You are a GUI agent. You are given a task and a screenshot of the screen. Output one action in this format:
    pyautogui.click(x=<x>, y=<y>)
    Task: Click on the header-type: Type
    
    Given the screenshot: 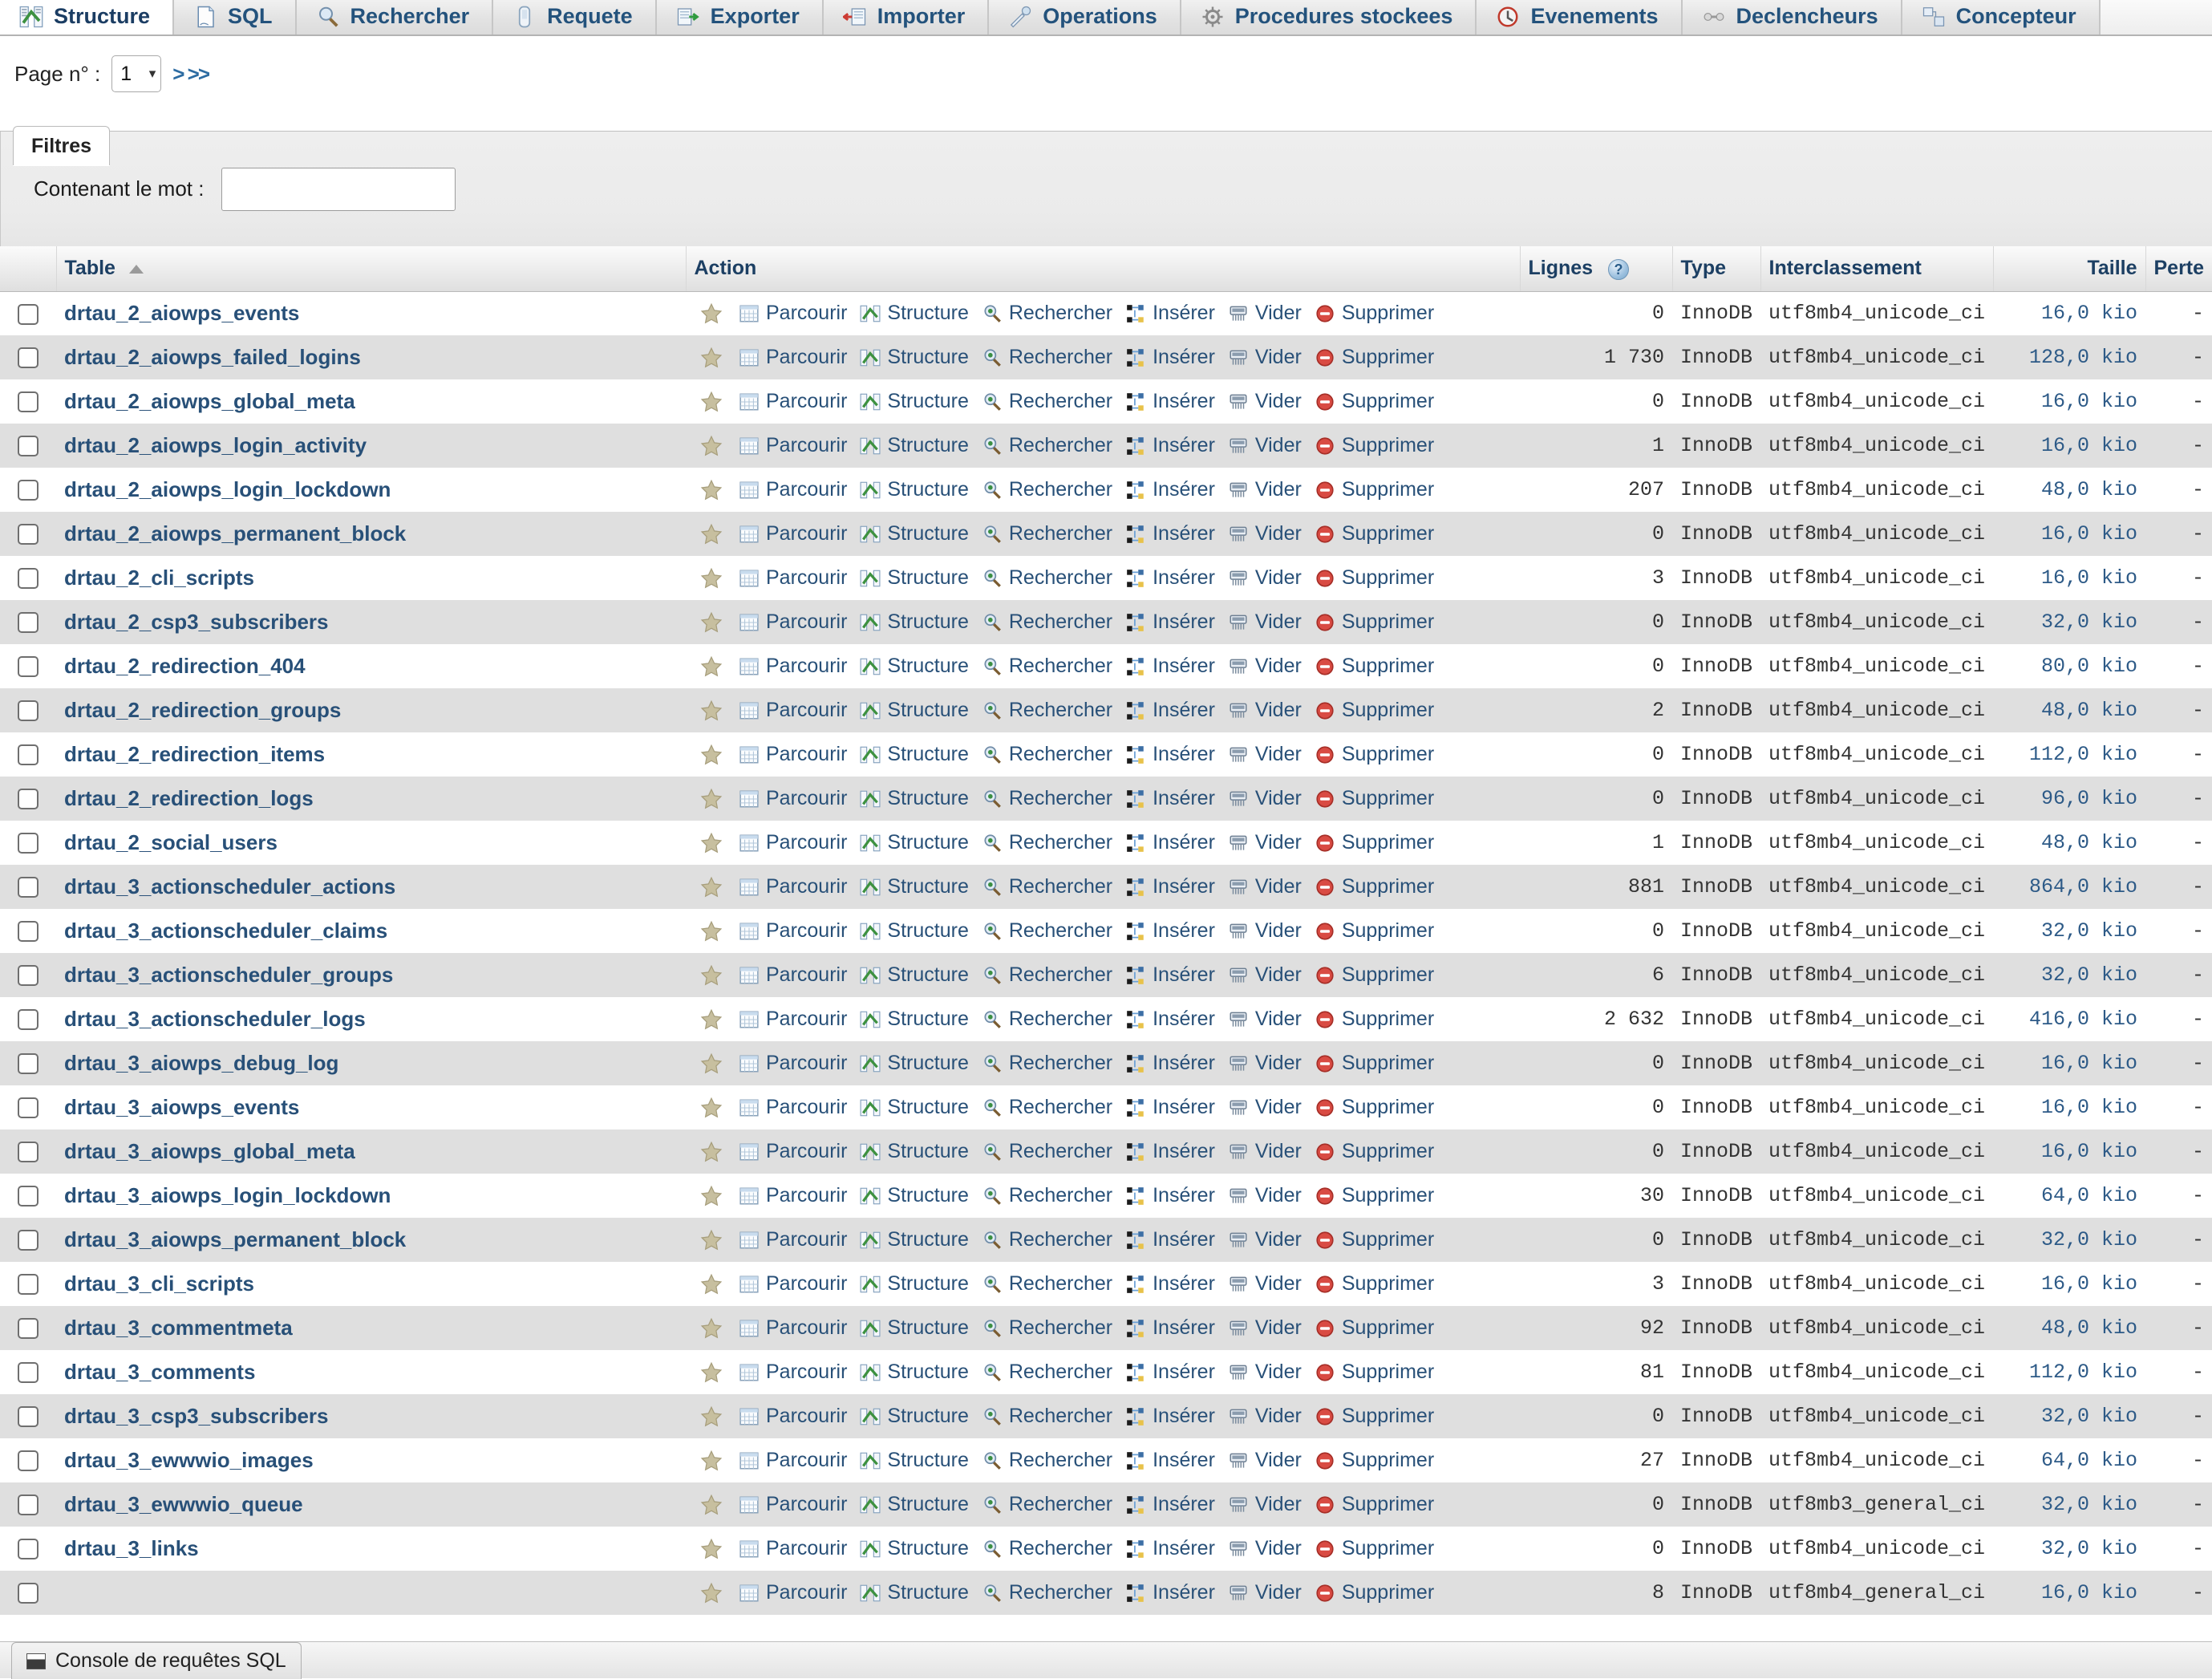 What is the action you would take?
    pyautogui.click(x=1716, y=269)
    